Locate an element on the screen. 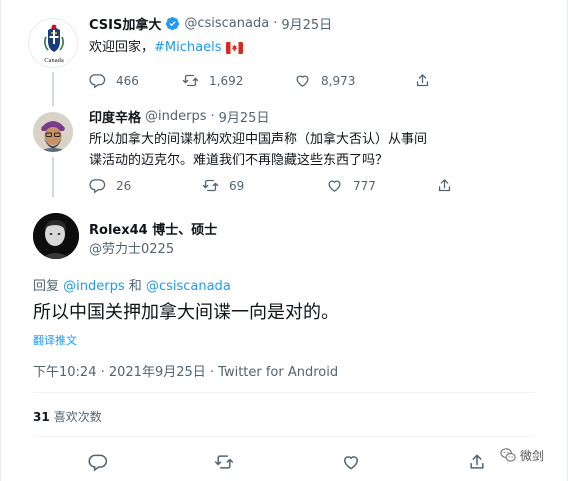  tweet1-header: CSIS加拿大 @csiscanada · 9月25日 is located at coordinates (210, 23).